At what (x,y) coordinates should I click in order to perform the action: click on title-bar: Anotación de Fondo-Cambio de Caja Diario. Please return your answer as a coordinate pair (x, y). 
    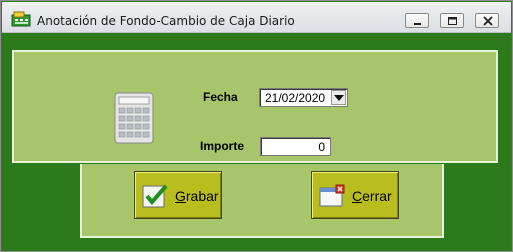
    Looking at the image, I should click on (256, 17).